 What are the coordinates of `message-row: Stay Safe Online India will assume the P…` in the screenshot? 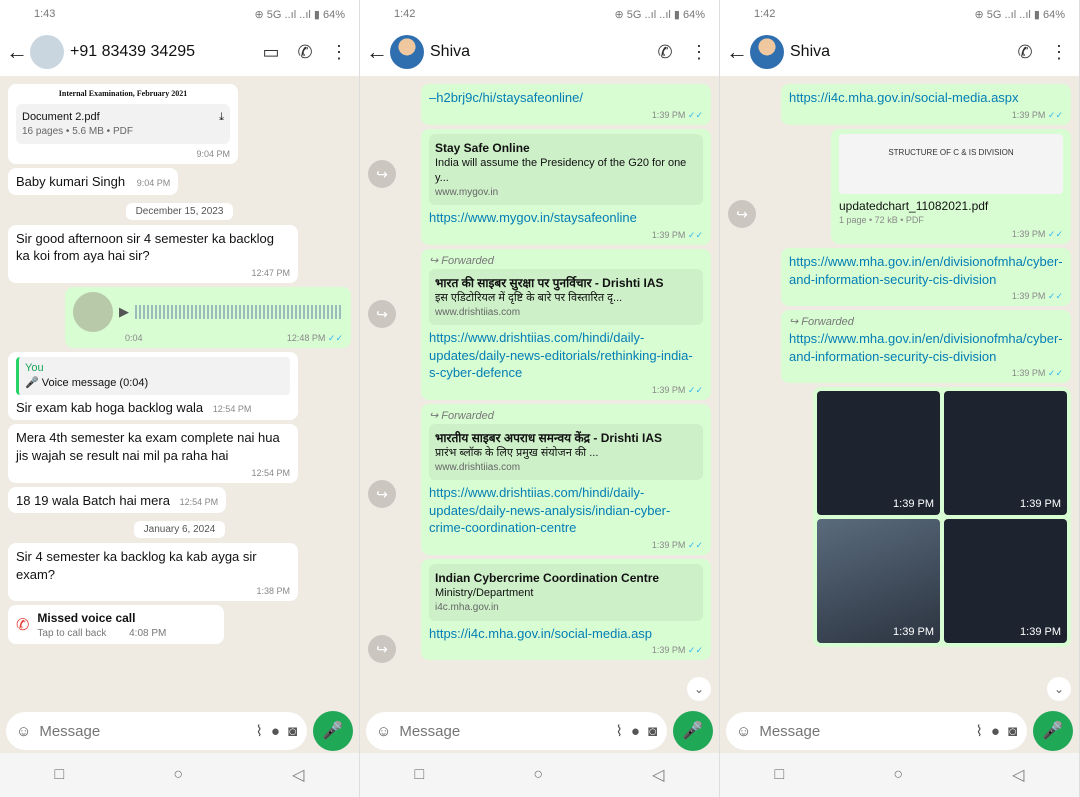 It's located at (555, 186).